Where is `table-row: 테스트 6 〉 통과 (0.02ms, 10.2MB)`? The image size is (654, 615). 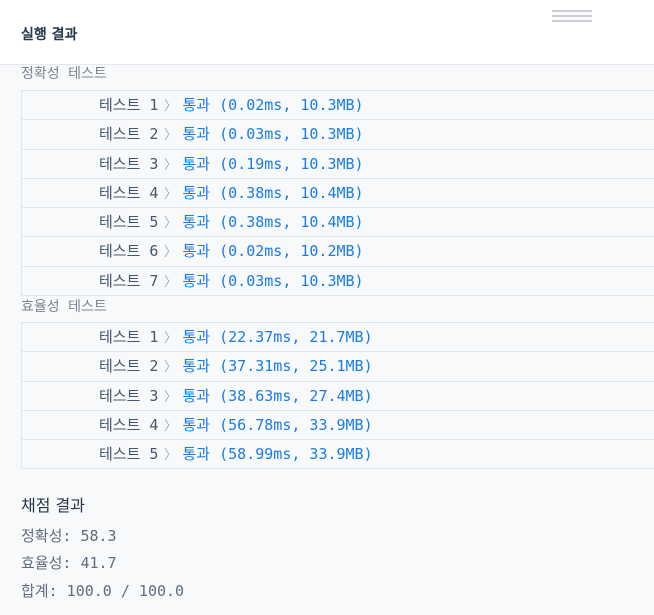 table-row: 테스트 6 〉 통과 (0.02ms, 10.2MB) is located at coordinates (338, 252).